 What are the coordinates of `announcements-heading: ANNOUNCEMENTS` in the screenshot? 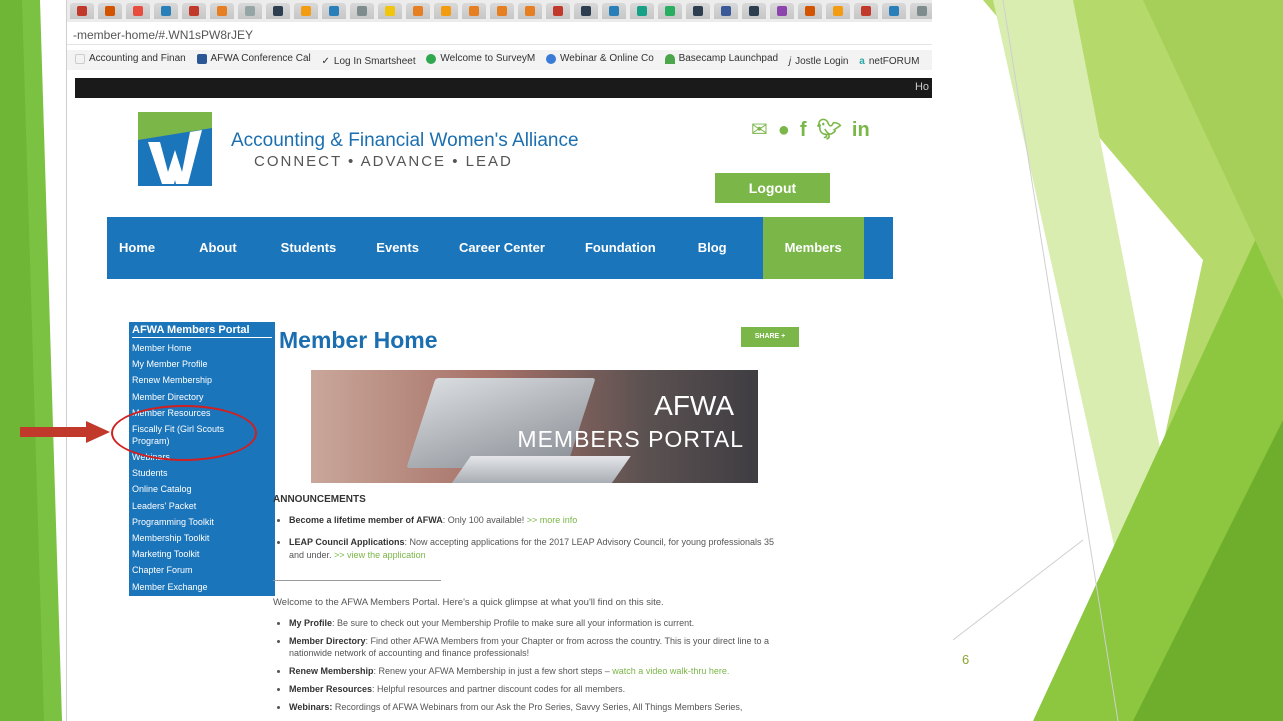 It's located at (319, 499).